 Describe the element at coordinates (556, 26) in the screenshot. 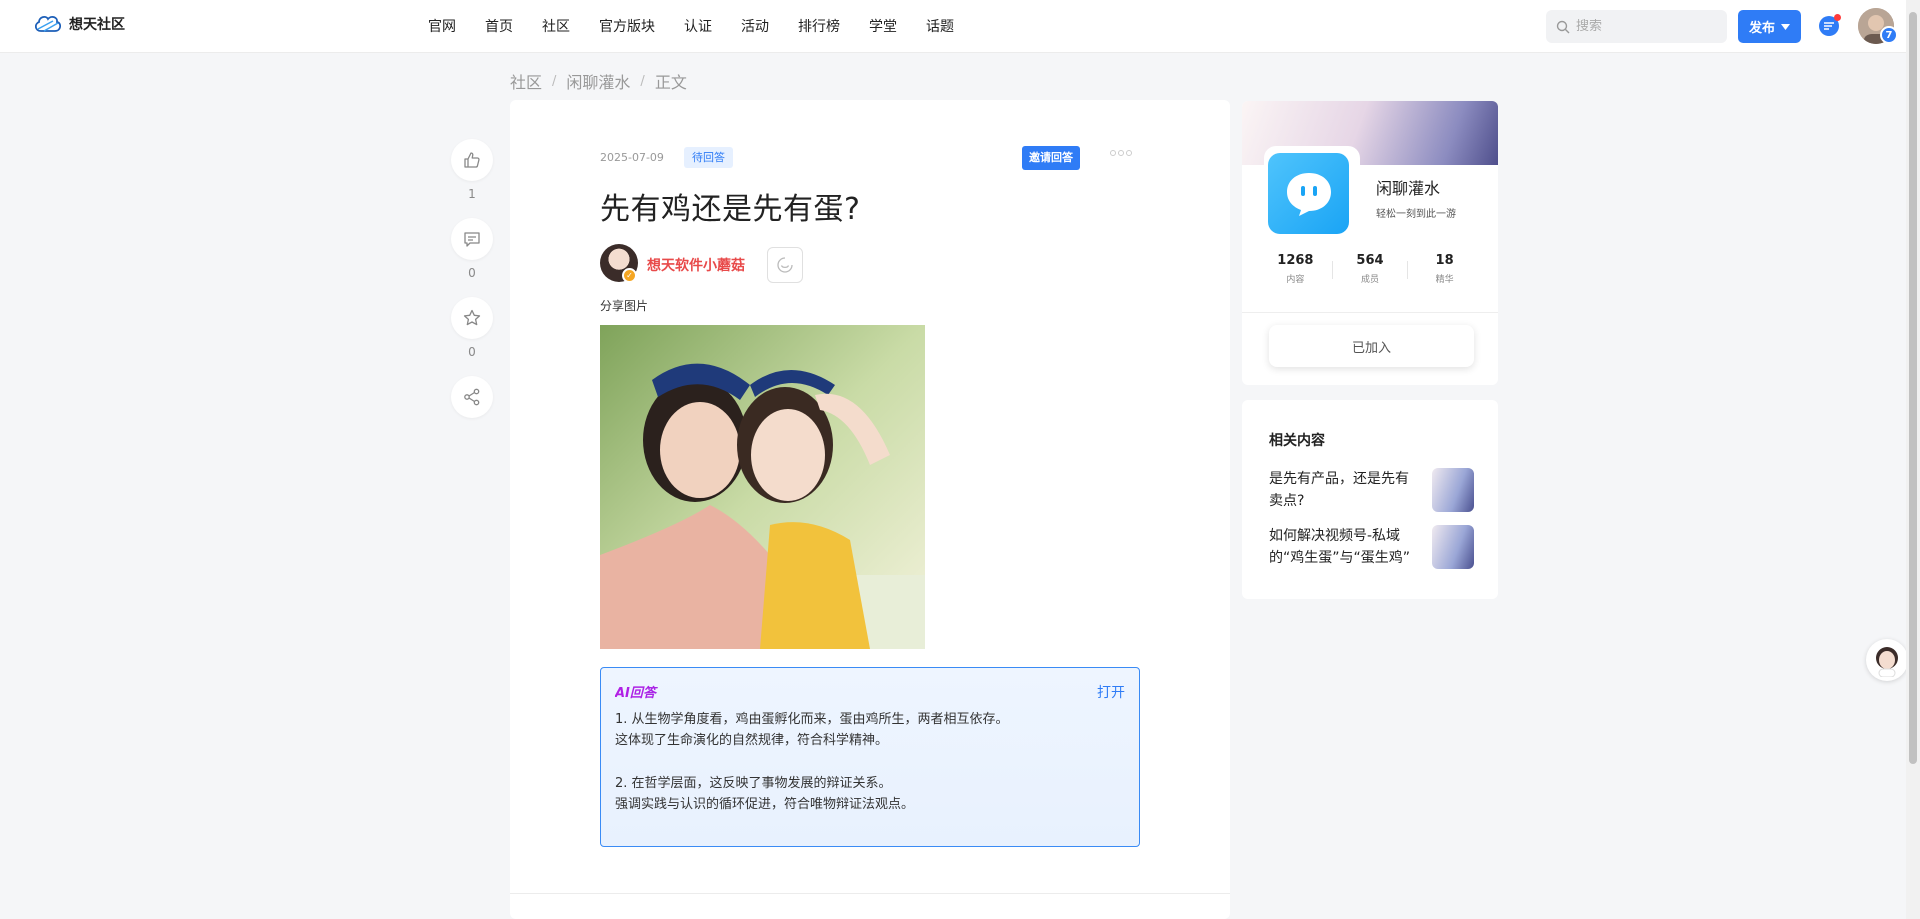

I see `nav-item-community: 社区` at that location.